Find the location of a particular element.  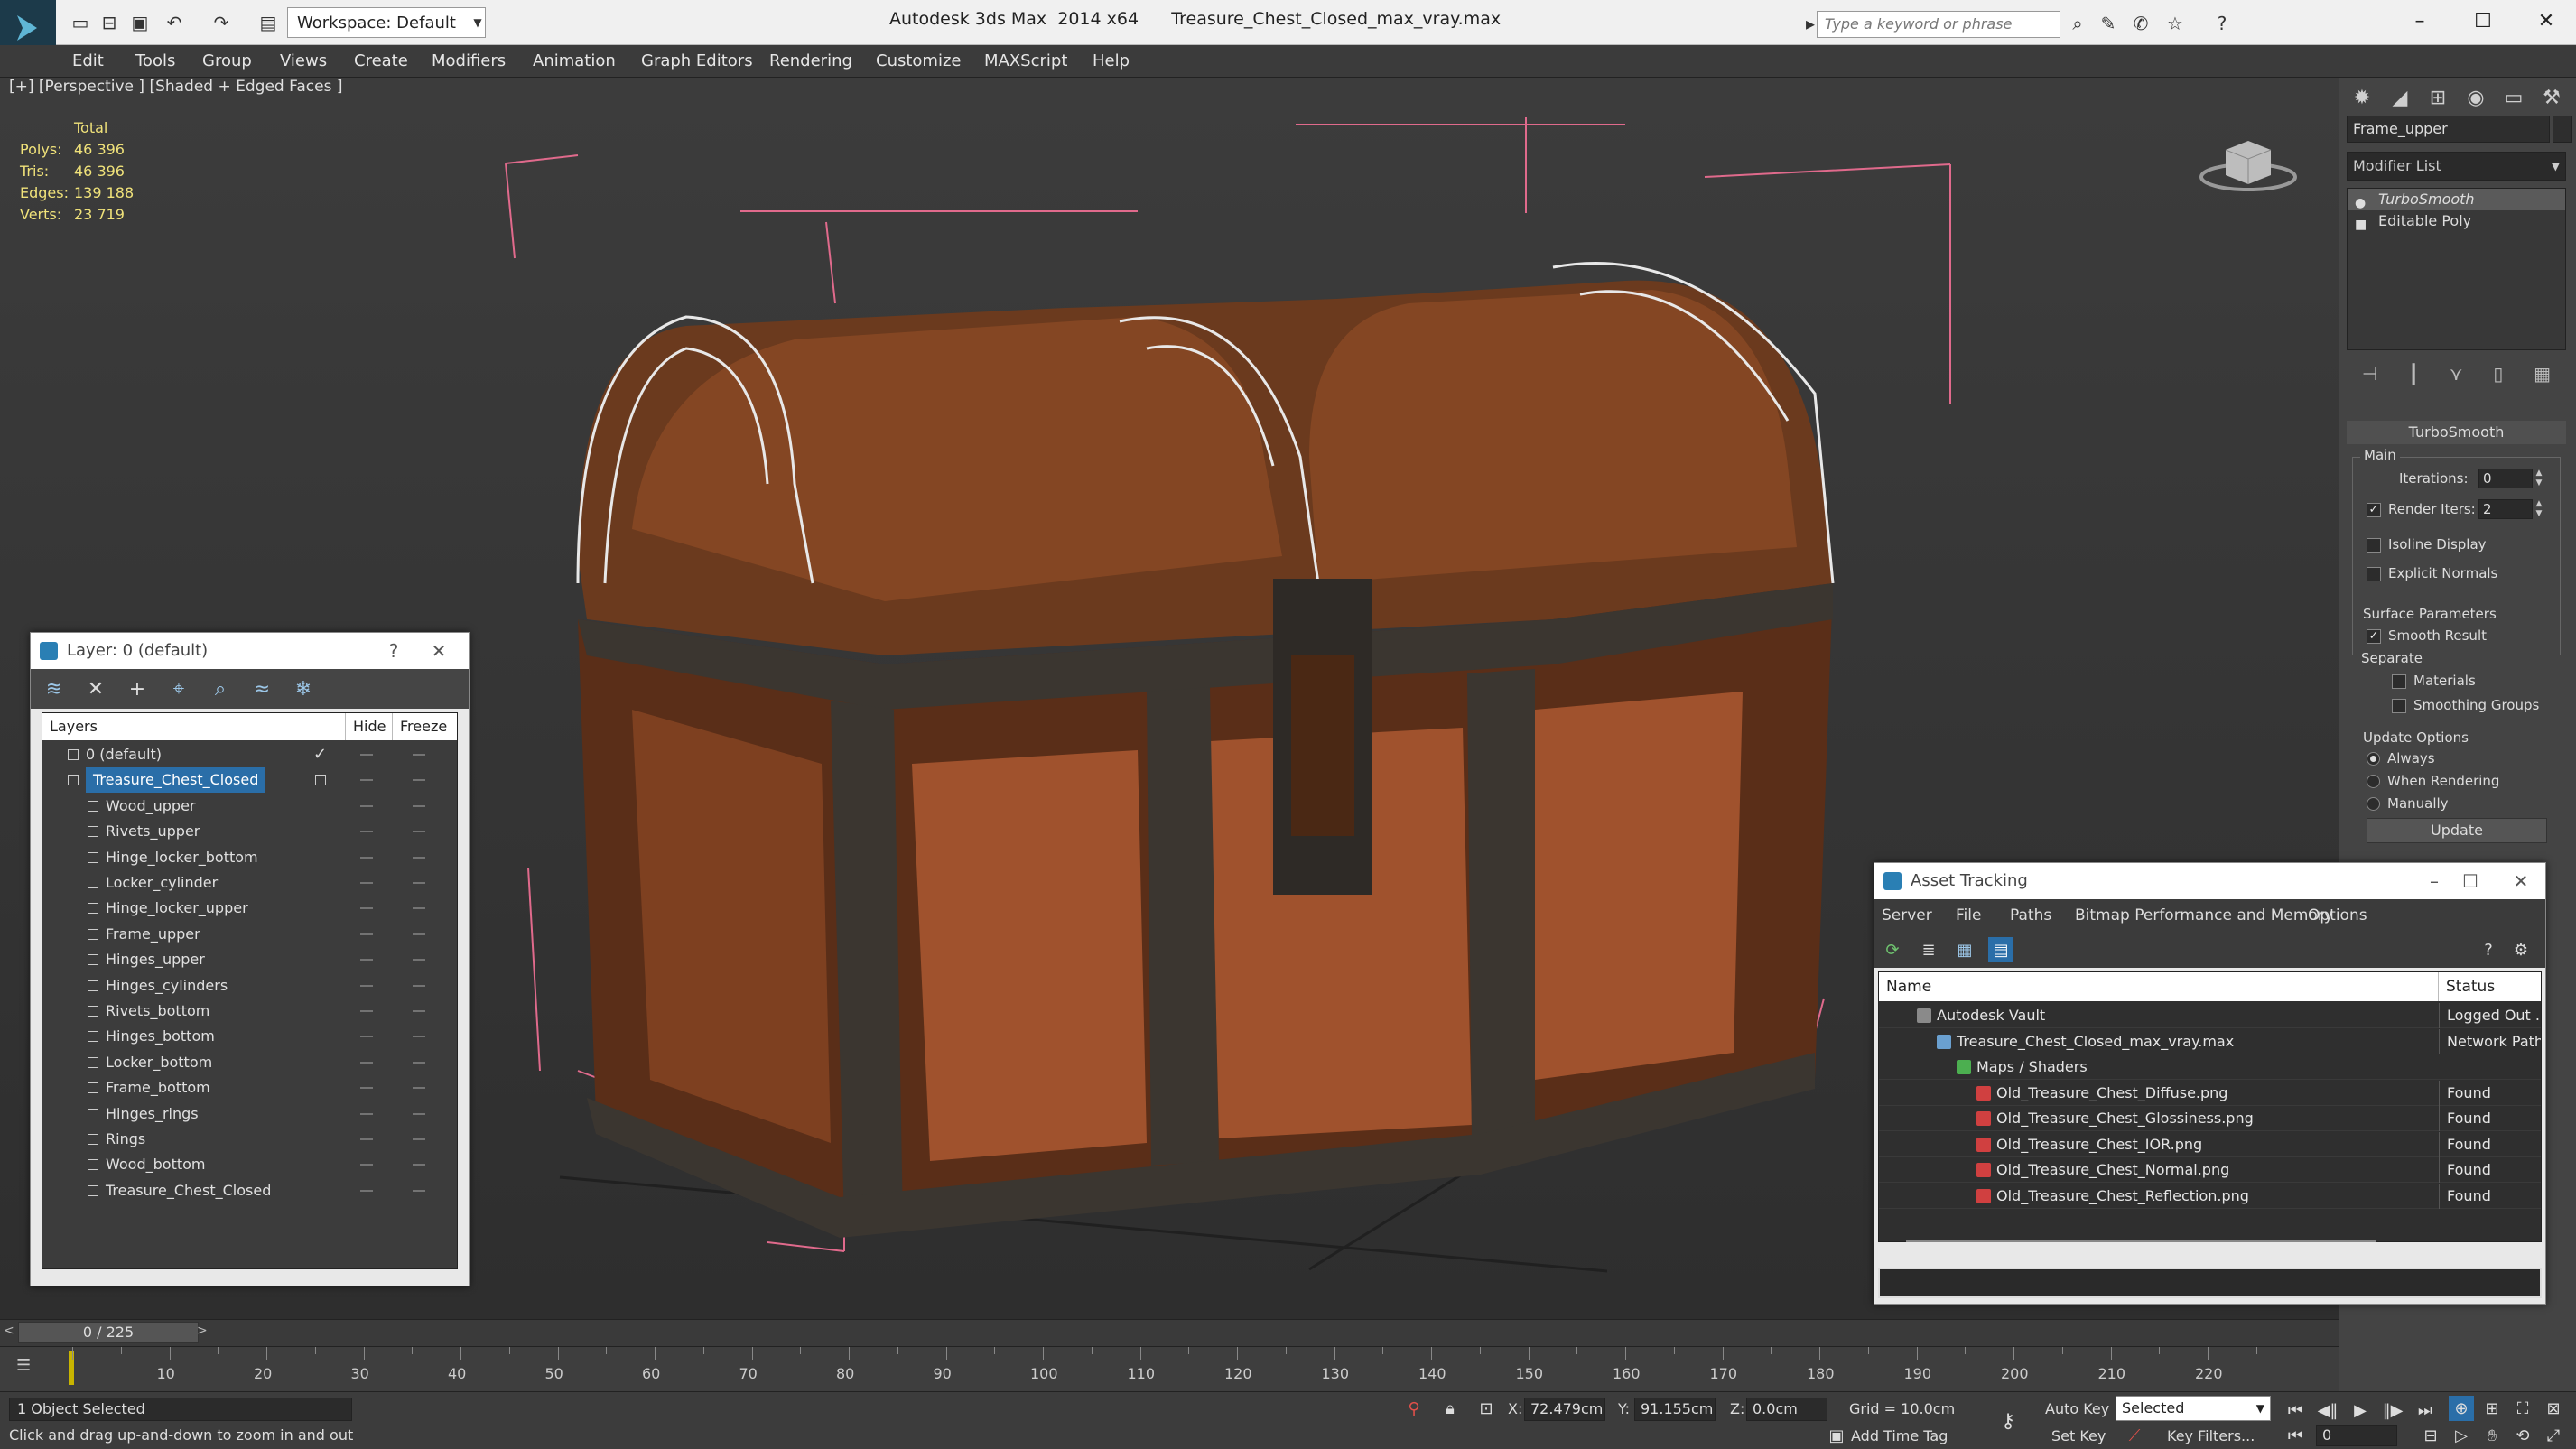

layer-row: Wood_bottom ― ― is located at coordinates (249, 1164).